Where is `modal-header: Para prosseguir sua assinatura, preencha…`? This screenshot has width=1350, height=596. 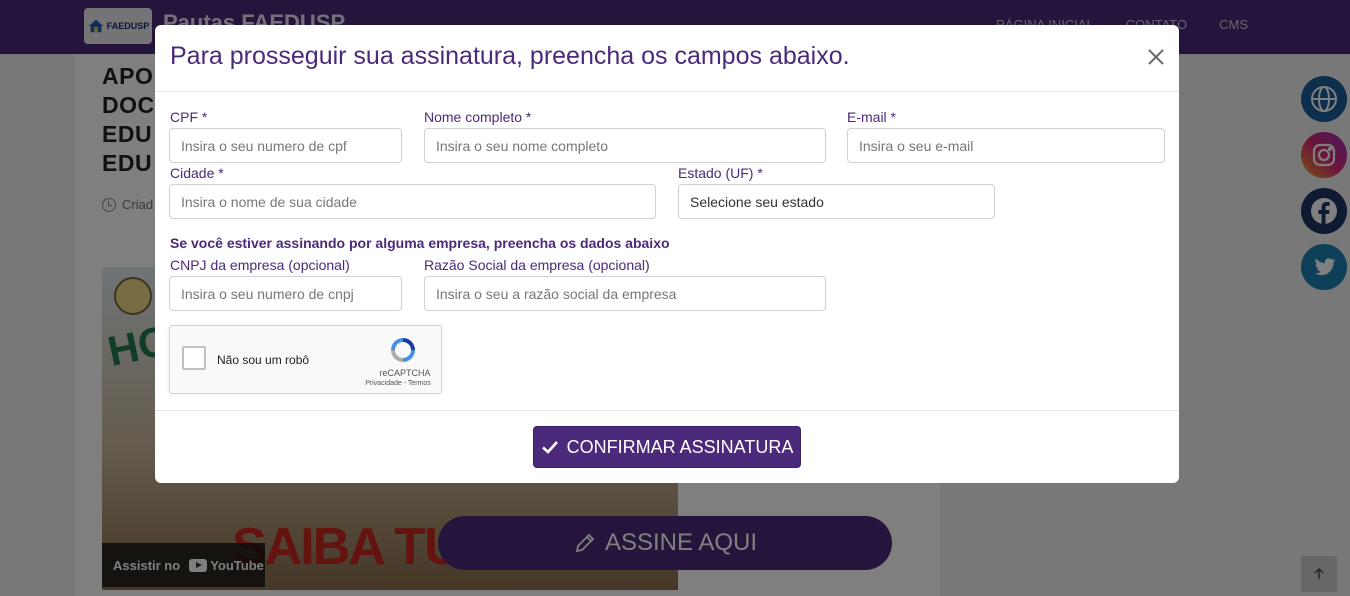
modal-header: Para prosseguir sua assinatura, preencha… is located at coordinates (667, 58).